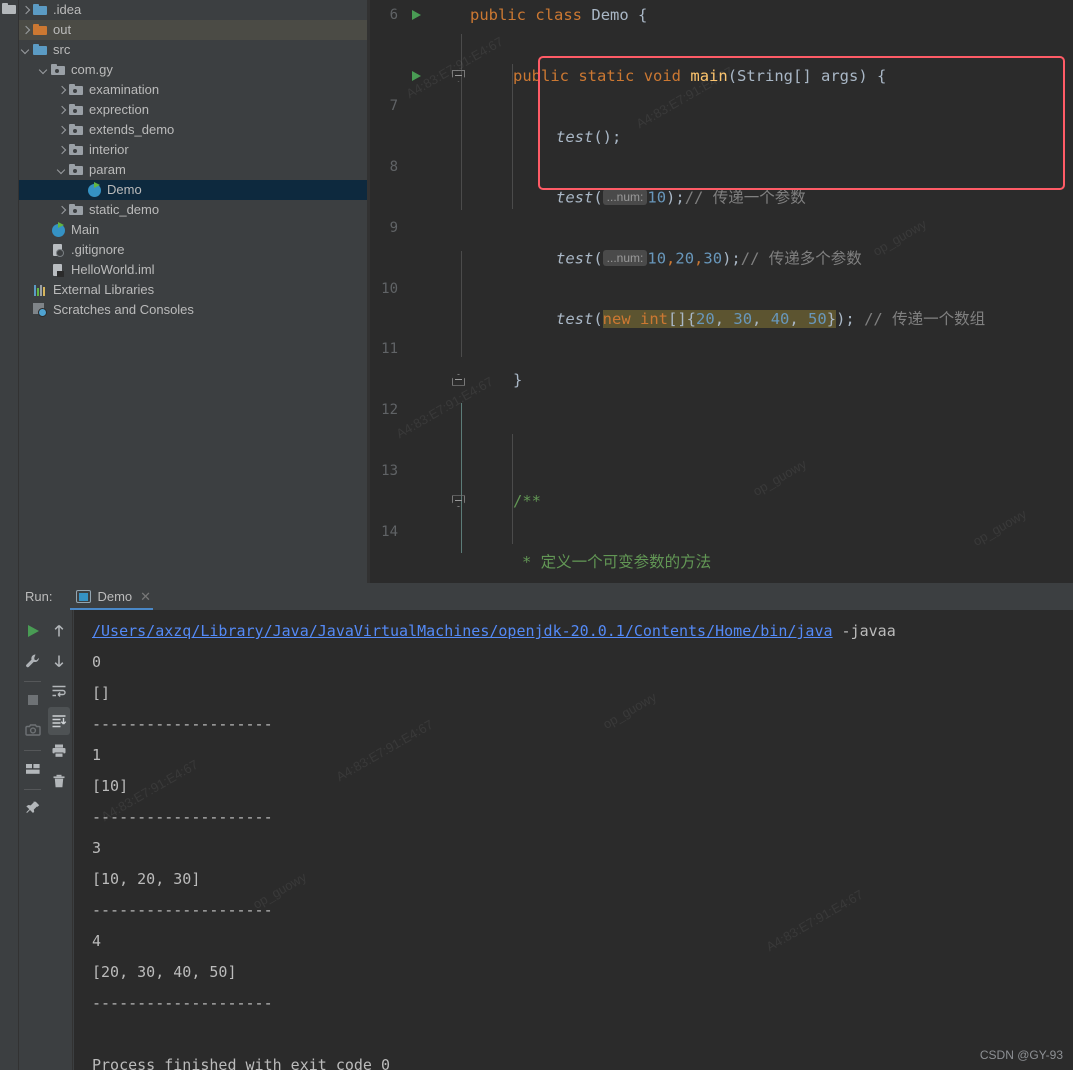 Image resolution: width=1073 pixels, height=1070 pixels. Describe the element at coordinates (59, 840) in the screenshot. I see `run-toolbar-right` at that location.